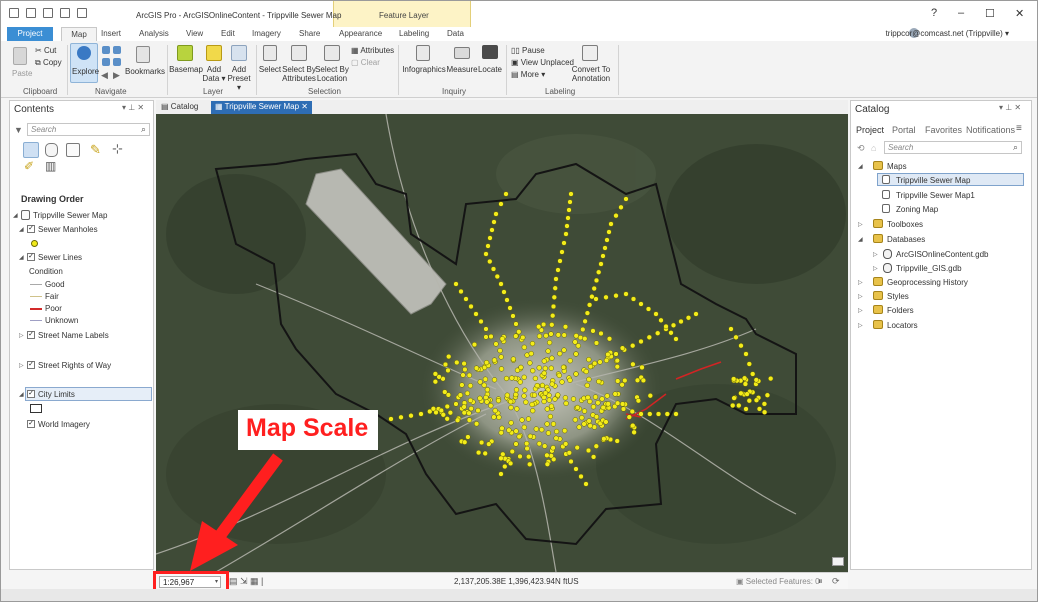  I want to click on catalog-tab-favorites: Favorites, so click(943, 130).